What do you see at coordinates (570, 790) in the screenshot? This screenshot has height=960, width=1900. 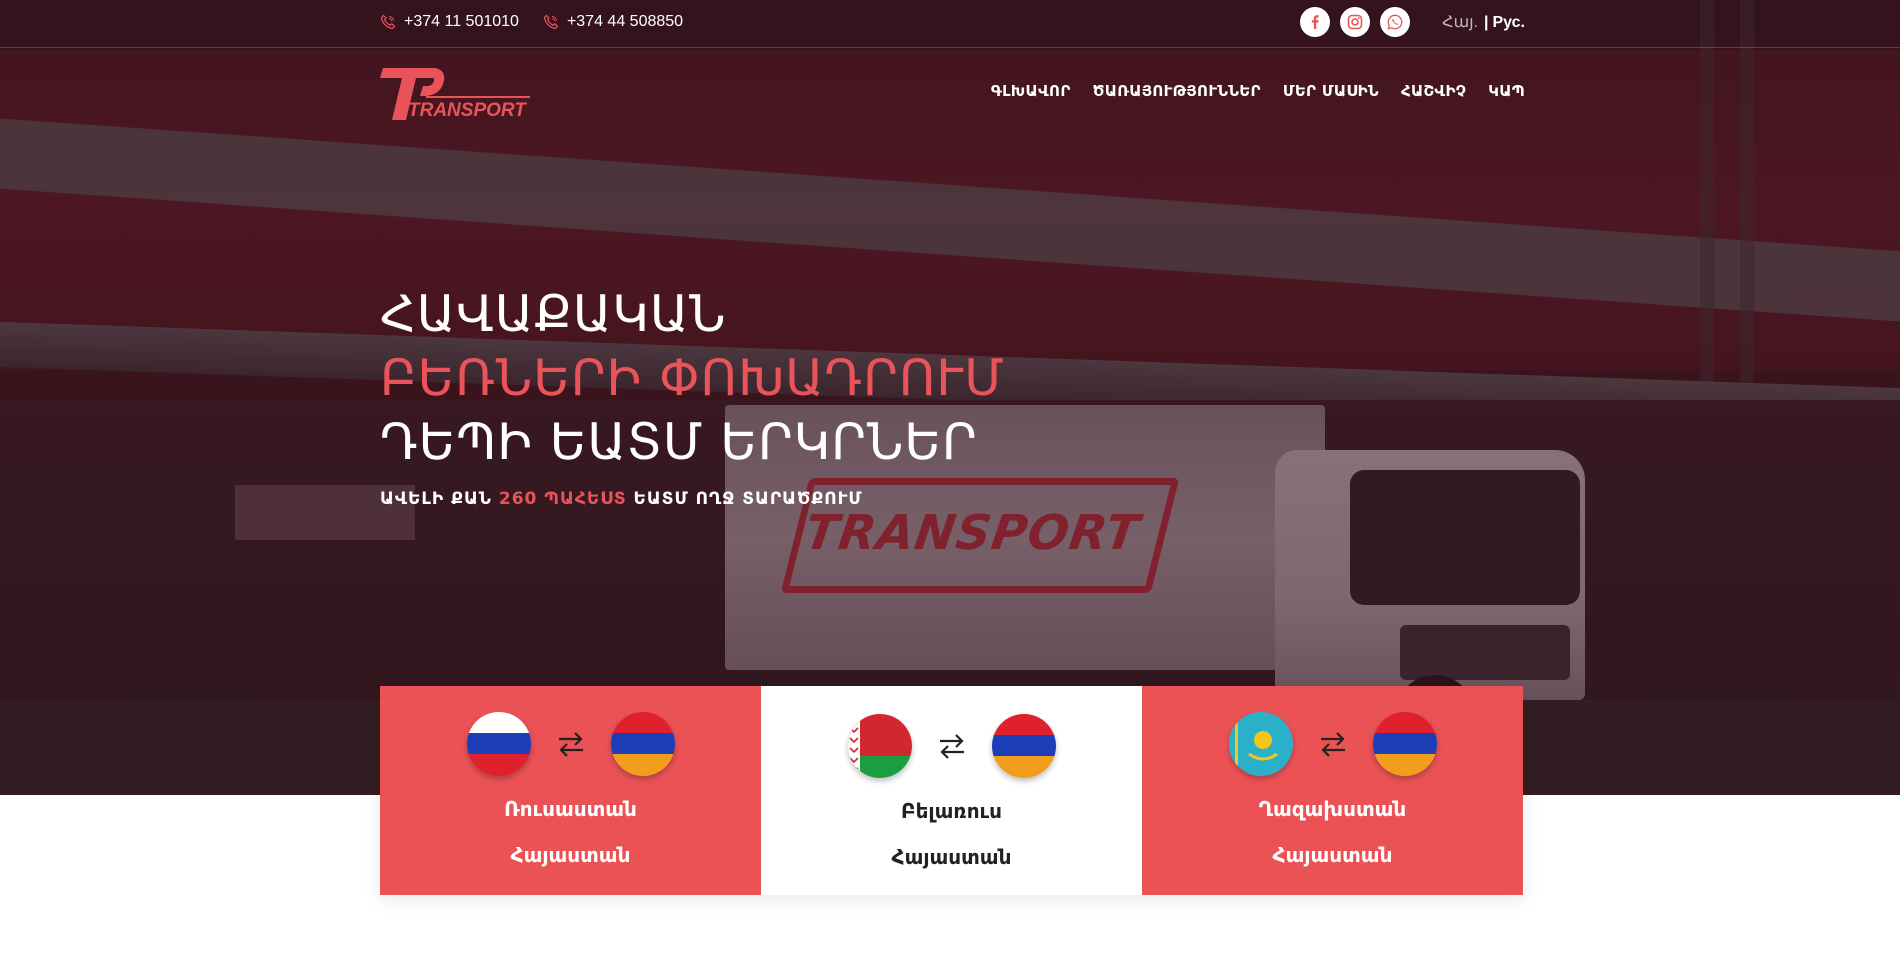 I see `route-card-russia: Ռուսաստան Հայաստան` at bounding box center [570, 790].